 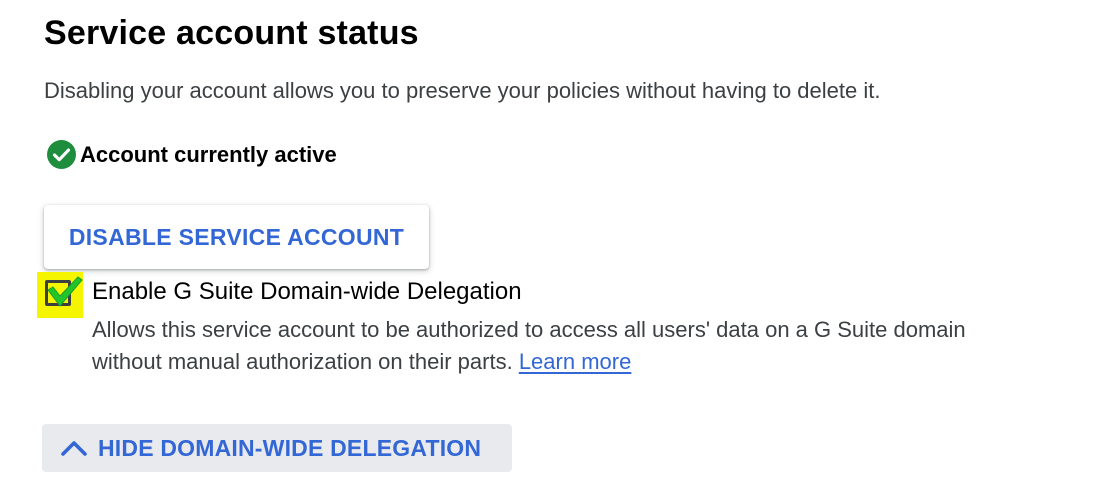 What do you see at coordinates (58, 293) in the screenshot?
I see `delegation-checkbox` at bounding box center [58, 293].